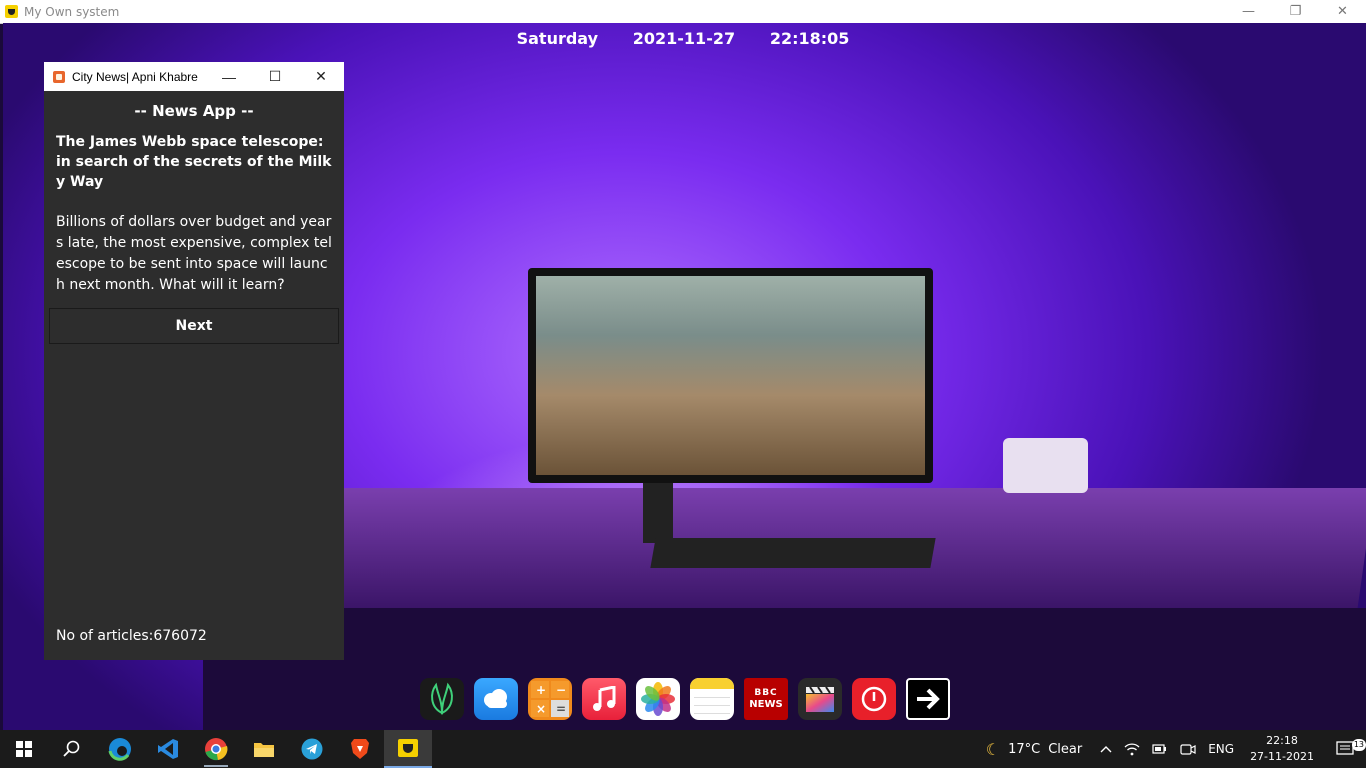  Describe the element at coordinates (793, 553) in the screenshot. I see `wallpaper-keyboard` at that location.